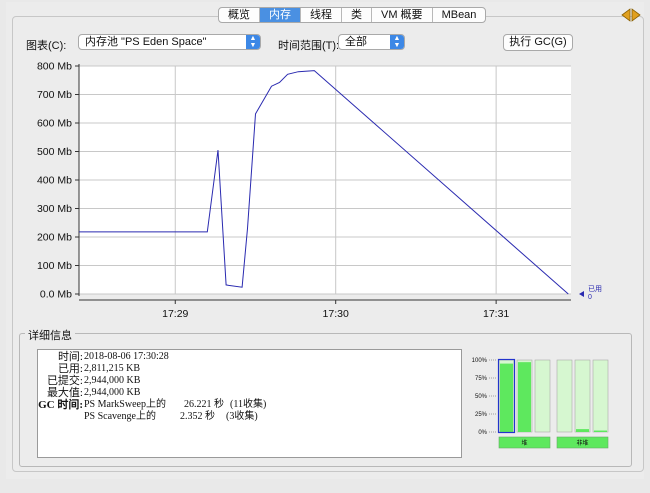 The image size is (650, 493). Describe the element at coordinates (481, 397) in the screenshot. I see `gauge-axis-label: 50%` at that location.